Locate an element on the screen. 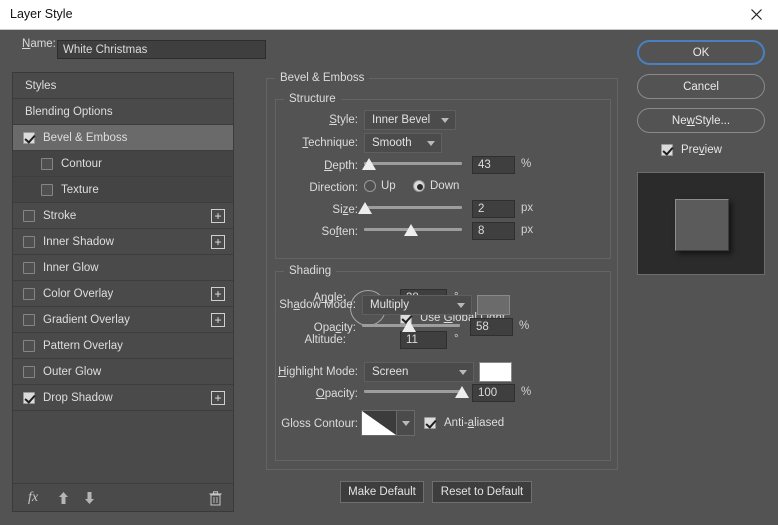  shadow-opacity-slider is located at coordinates (411, 326).